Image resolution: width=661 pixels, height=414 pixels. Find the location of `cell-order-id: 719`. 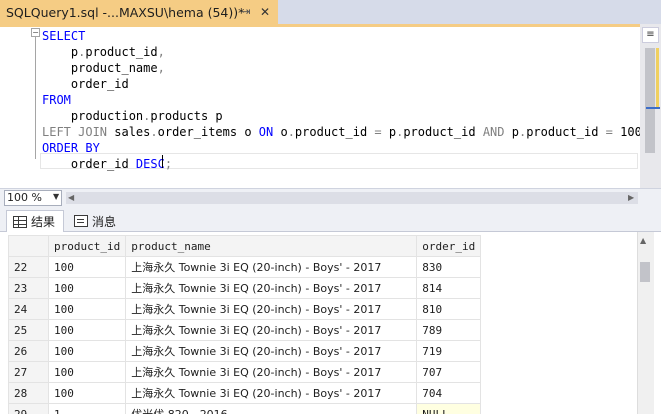

cell-order-id: 719 is located at coordinates (449, 351).